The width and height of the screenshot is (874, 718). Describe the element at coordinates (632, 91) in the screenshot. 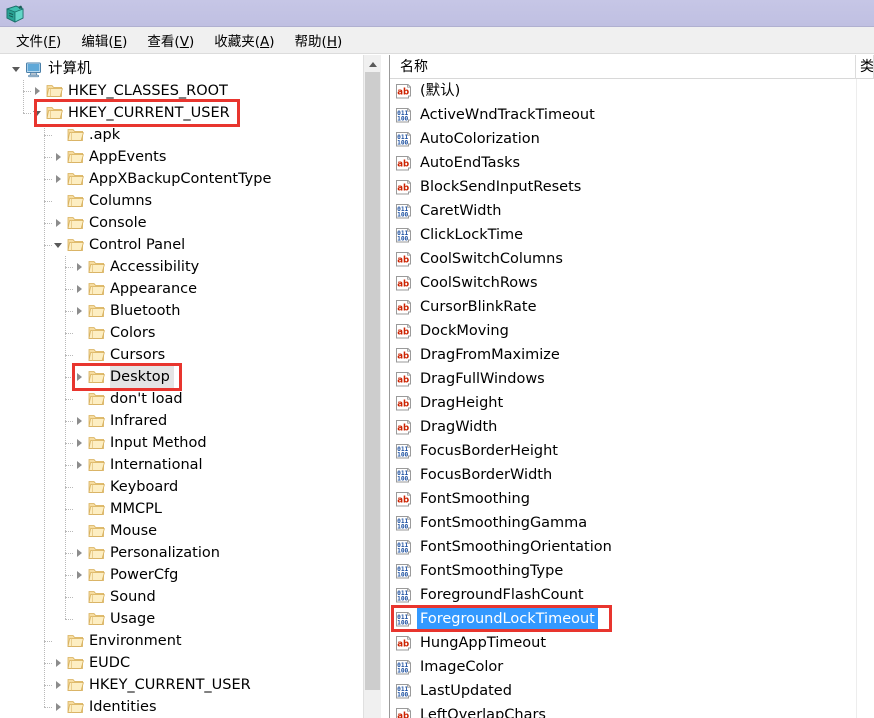

I see `value-row: ab (默认)` at that location.